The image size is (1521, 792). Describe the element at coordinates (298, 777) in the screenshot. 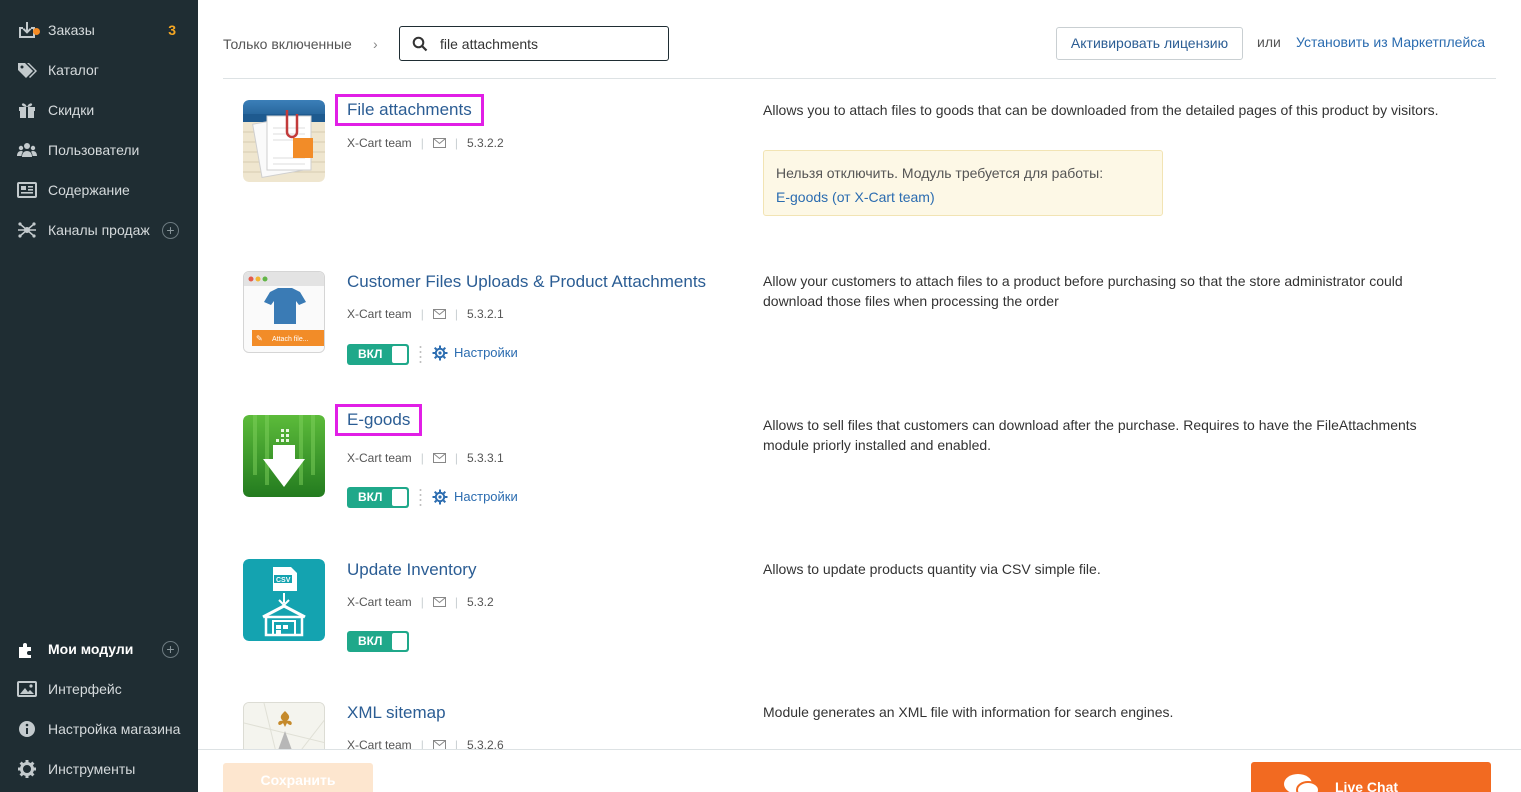

I see `save-button: Сохранить` at that location.